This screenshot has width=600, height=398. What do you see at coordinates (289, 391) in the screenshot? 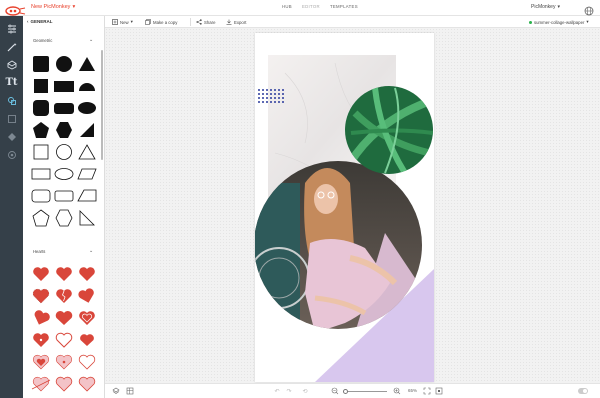
I see `redo-icon: ↷` at bounding box center [289, 391].